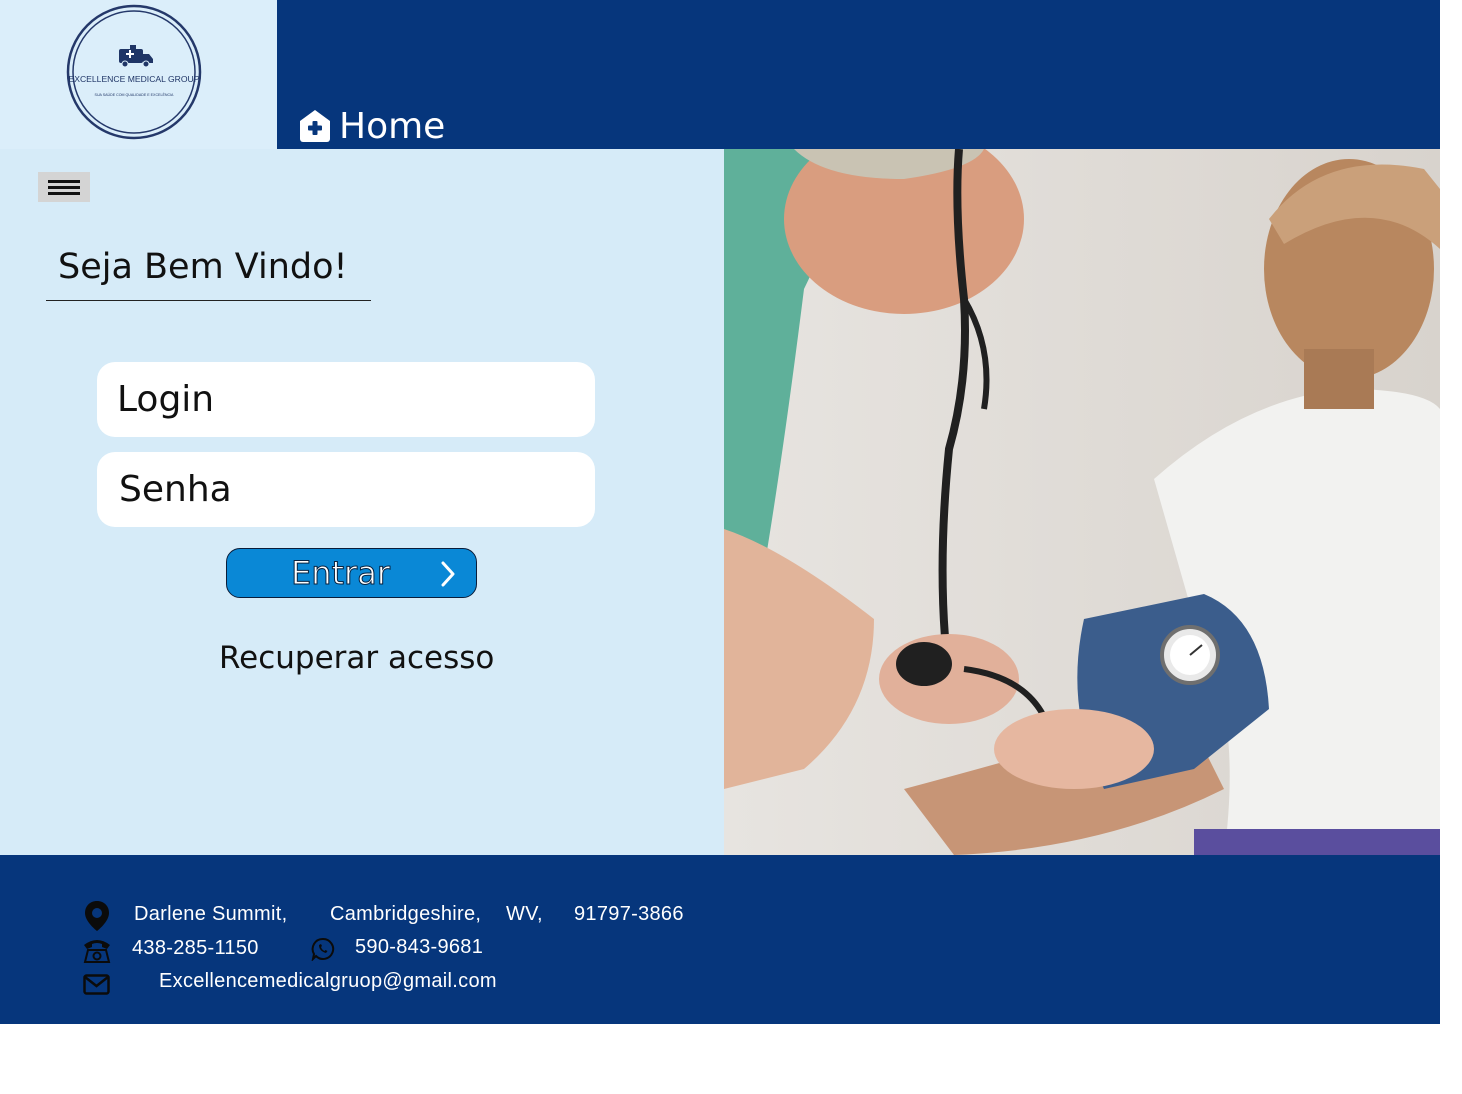 Image resolution: width=1462 pixels, height=1094 pixels. I want to click on footer-whatsapp: 590-843-9681, so click(419, 947).